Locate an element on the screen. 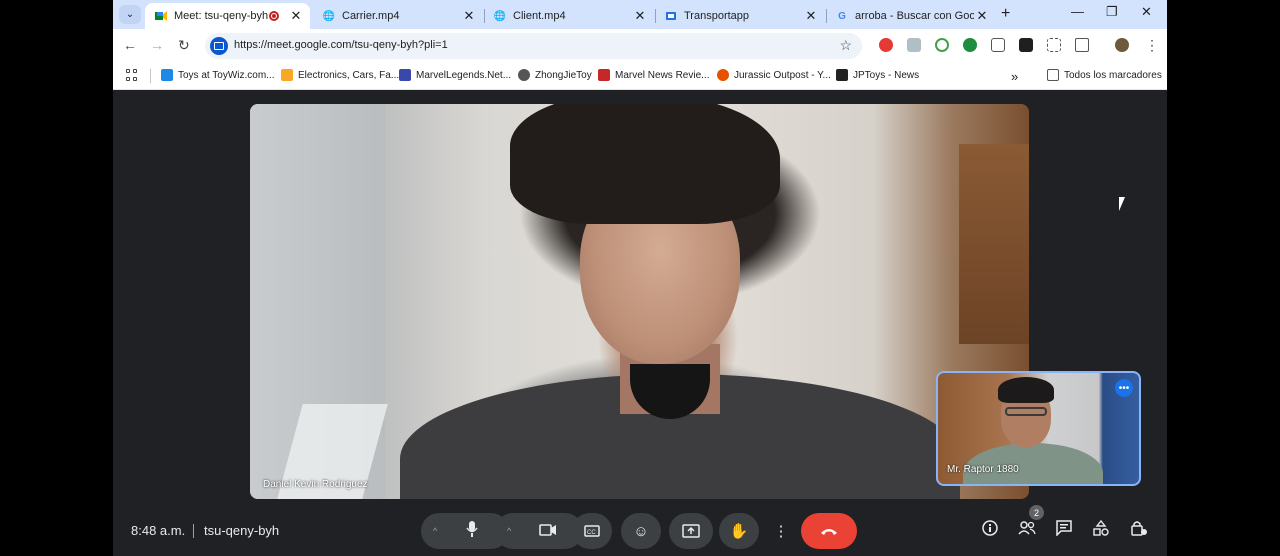 The image size is (1280, 556). microphone-button is located at coordinates (472, 531).